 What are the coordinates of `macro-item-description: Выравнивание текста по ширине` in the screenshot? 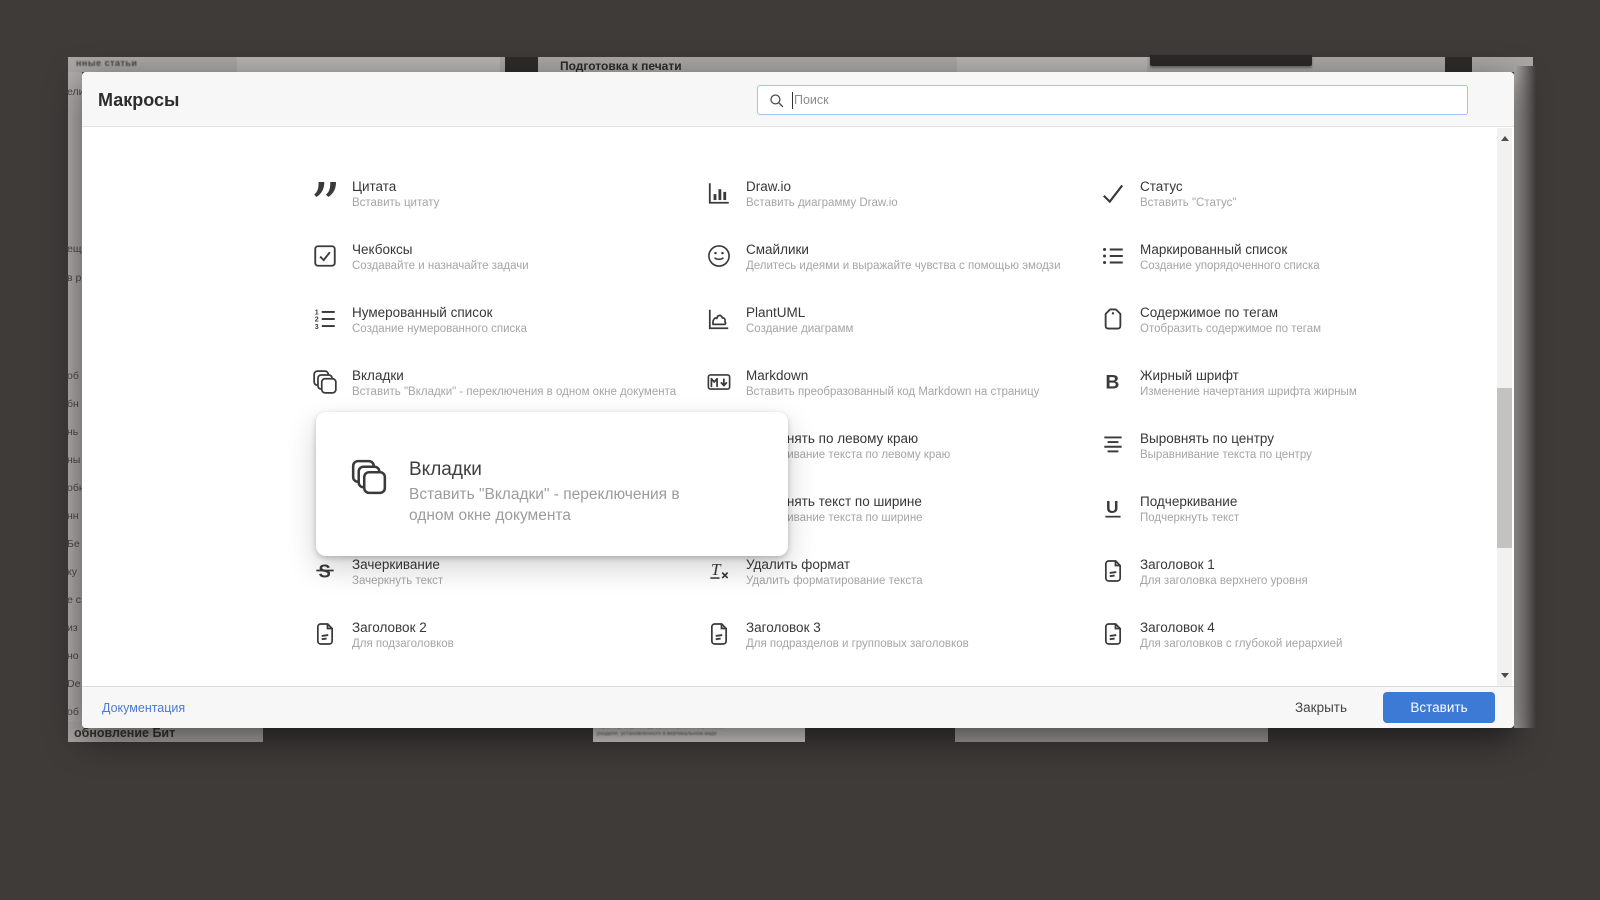 It's located at (834, 518).